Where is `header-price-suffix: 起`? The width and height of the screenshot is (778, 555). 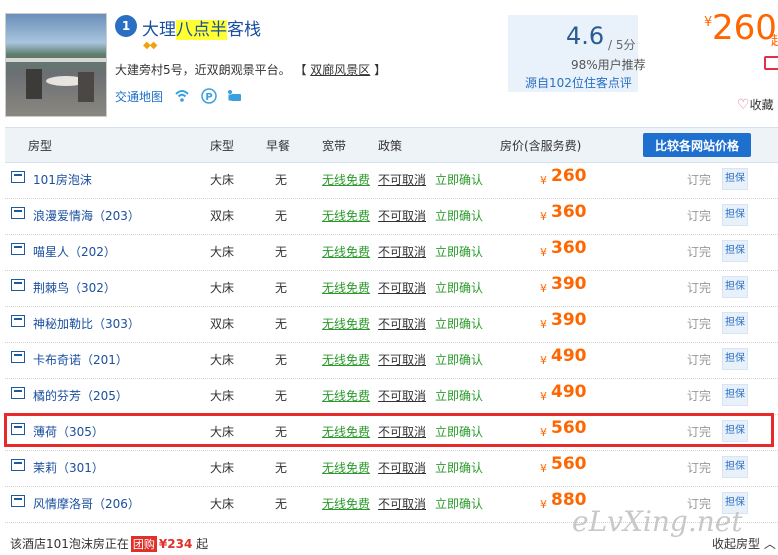 header-price-suffix: 起 is located at coordinates (774, 41).